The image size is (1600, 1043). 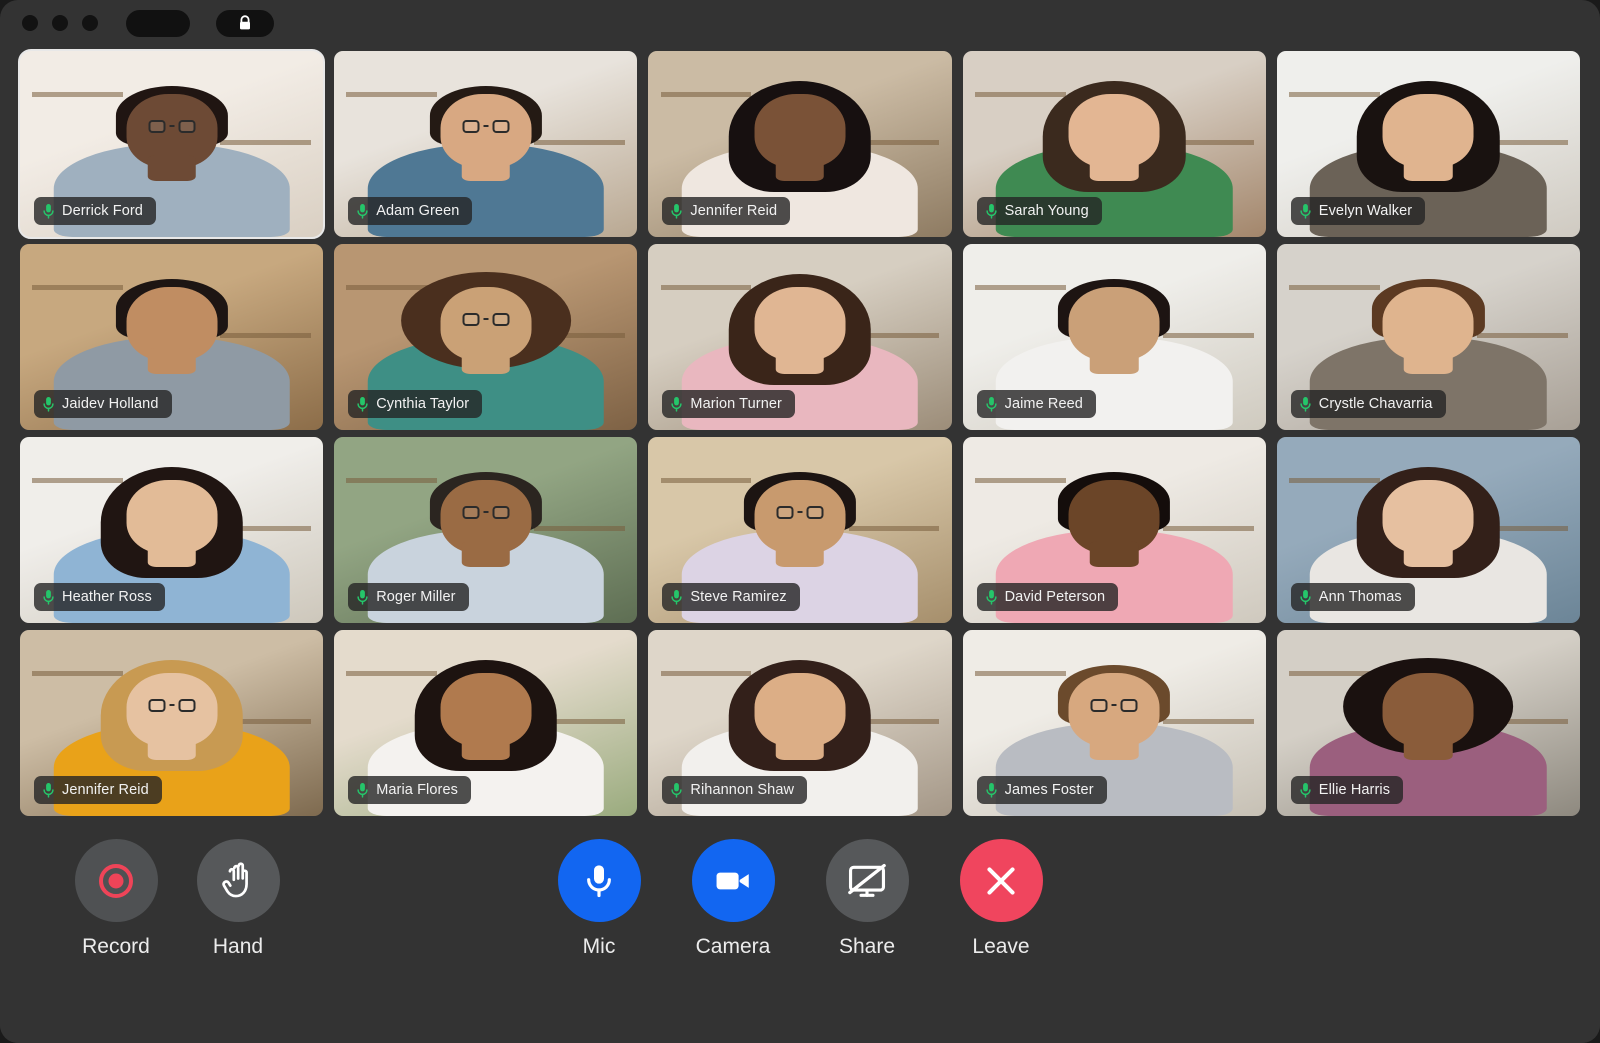 What do you see at coordinates (416, 597) in the screenshot?
I see `participant-name: Roger Miller` at bounding box center [416, 597].